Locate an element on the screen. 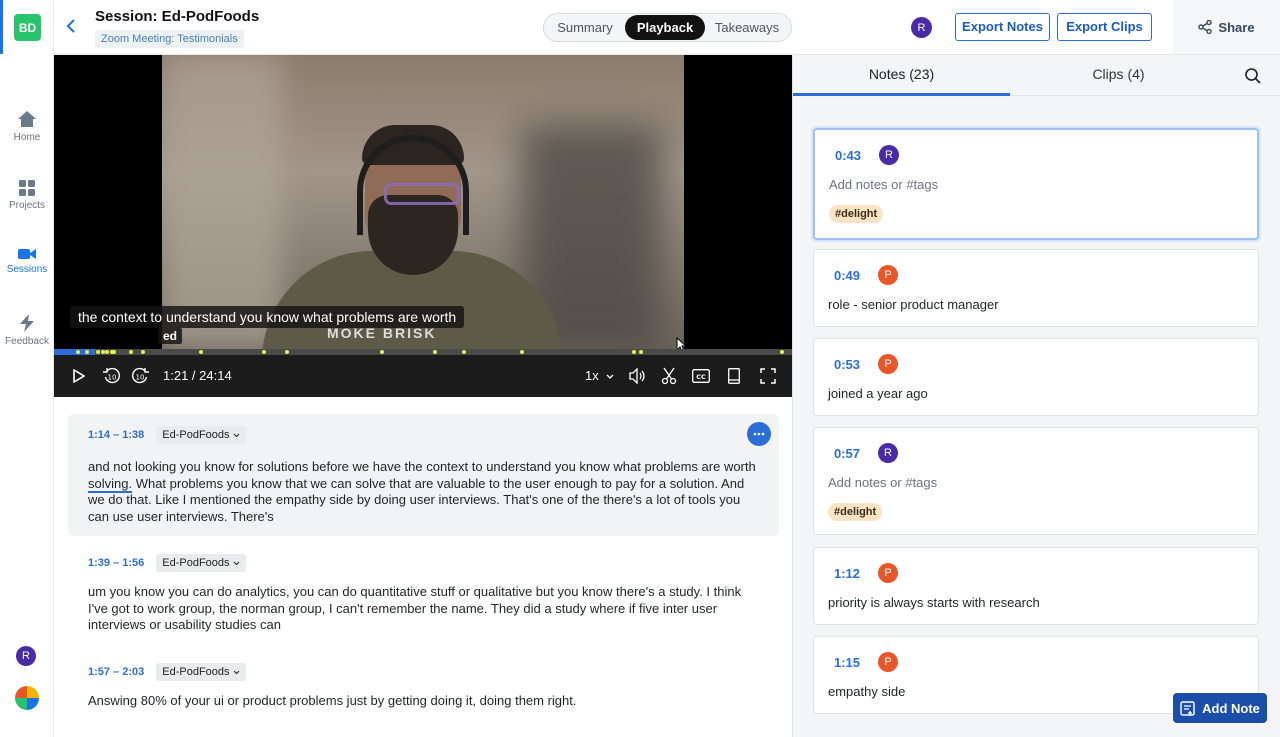 The width and height of the screenshot is (1280, 737). current-word: solving. is located at coordinates (110, 484).